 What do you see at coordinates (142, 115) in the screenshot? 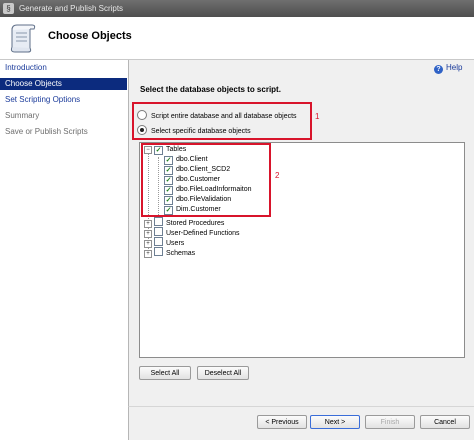
I see `radio-button` at bounding box center [142, 115].